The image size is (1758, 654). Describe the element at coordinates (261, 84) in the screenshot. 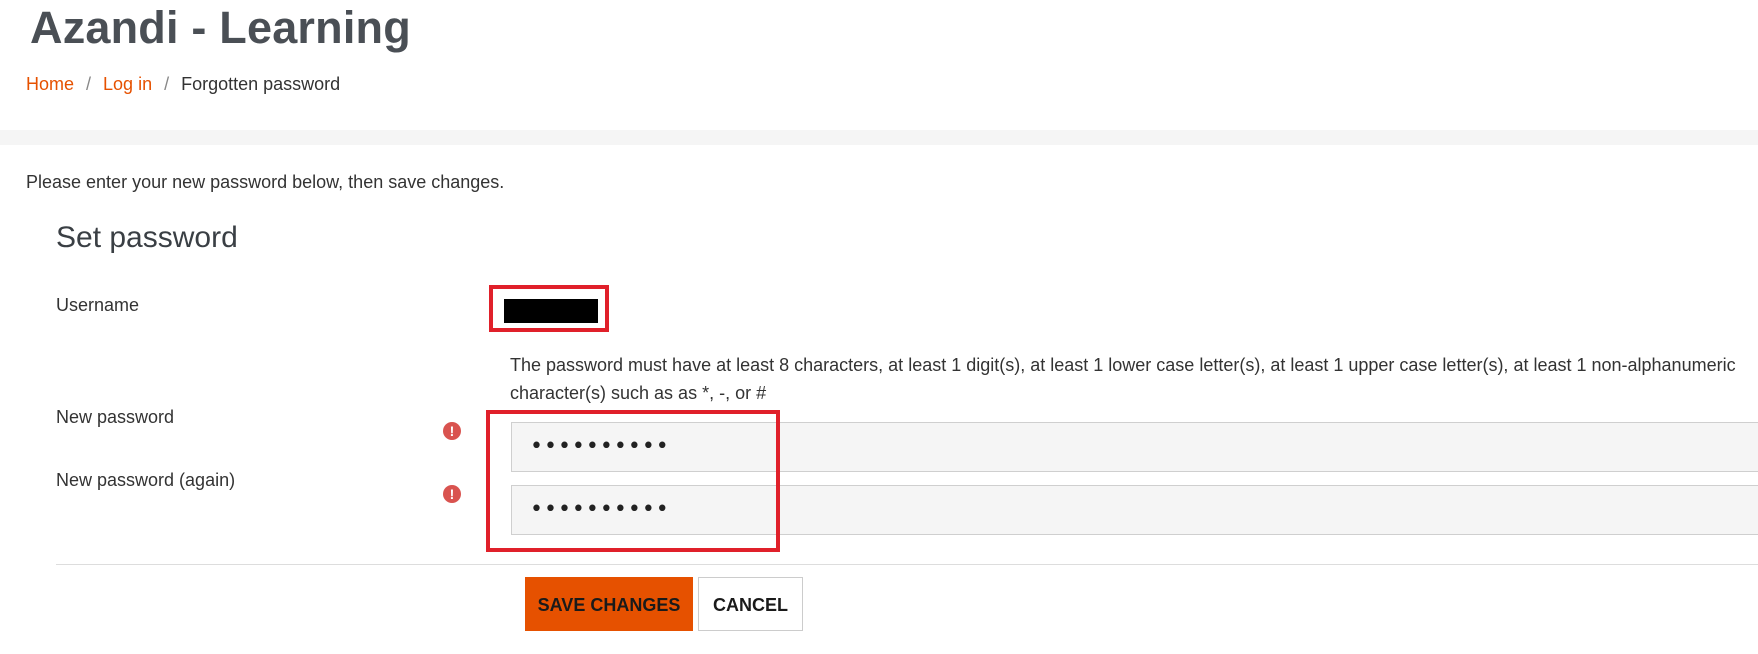

I see `breadcrumb-current: Forgotten password` at that location.